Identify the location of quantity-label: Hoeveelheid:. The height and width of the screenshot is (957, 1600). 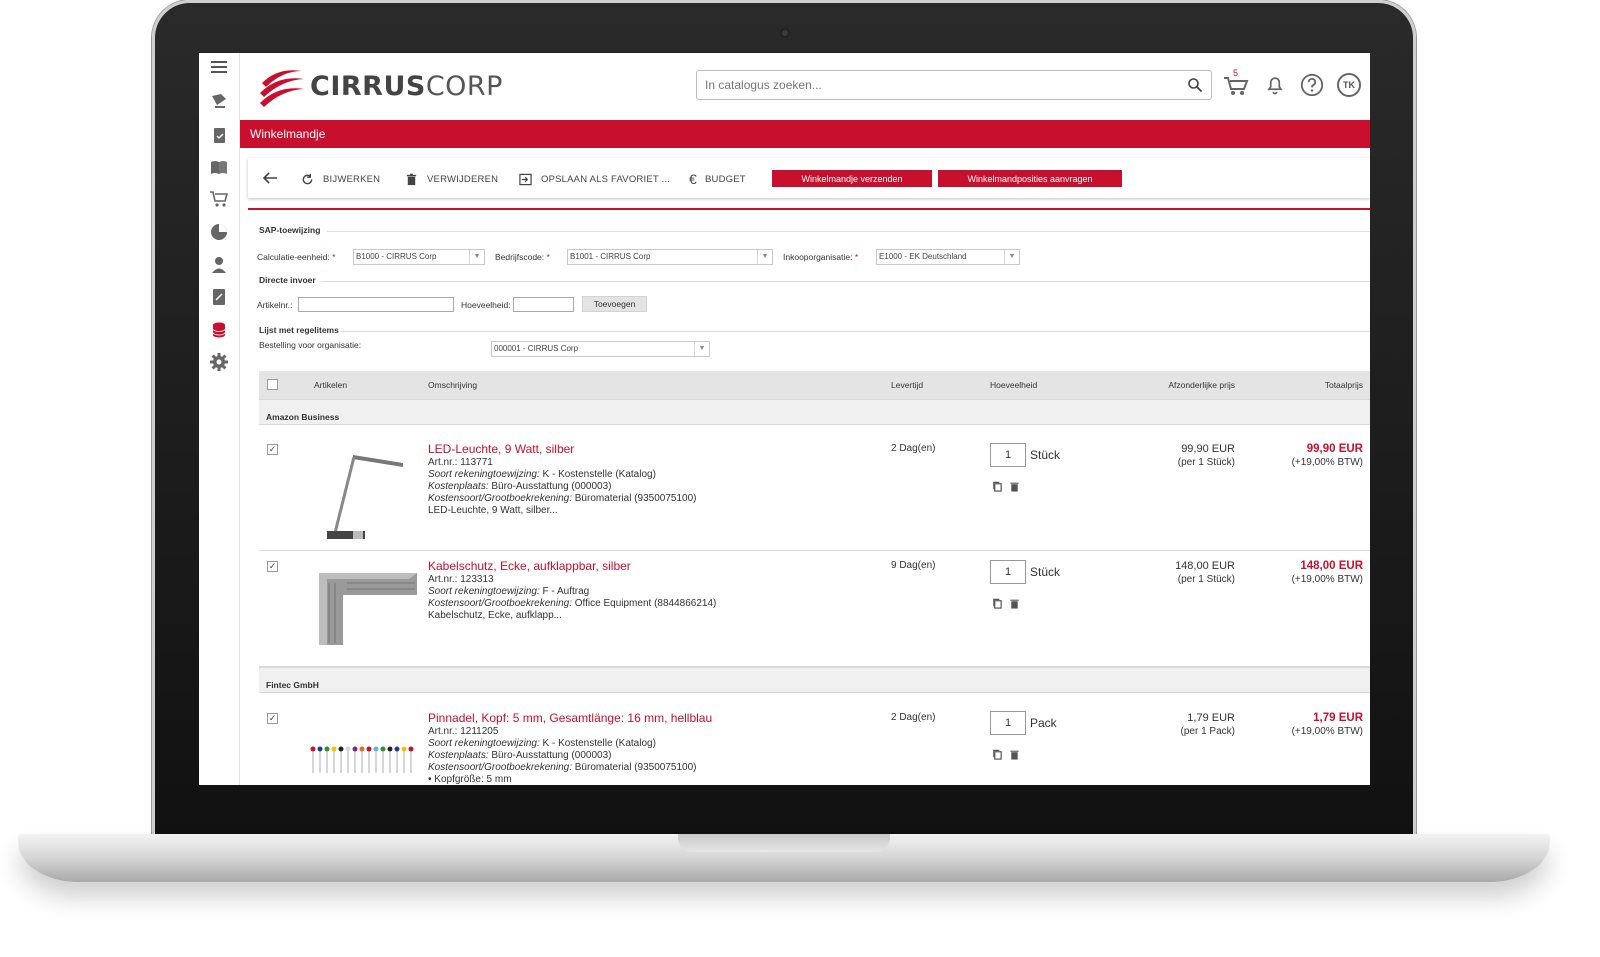
(486, 305).